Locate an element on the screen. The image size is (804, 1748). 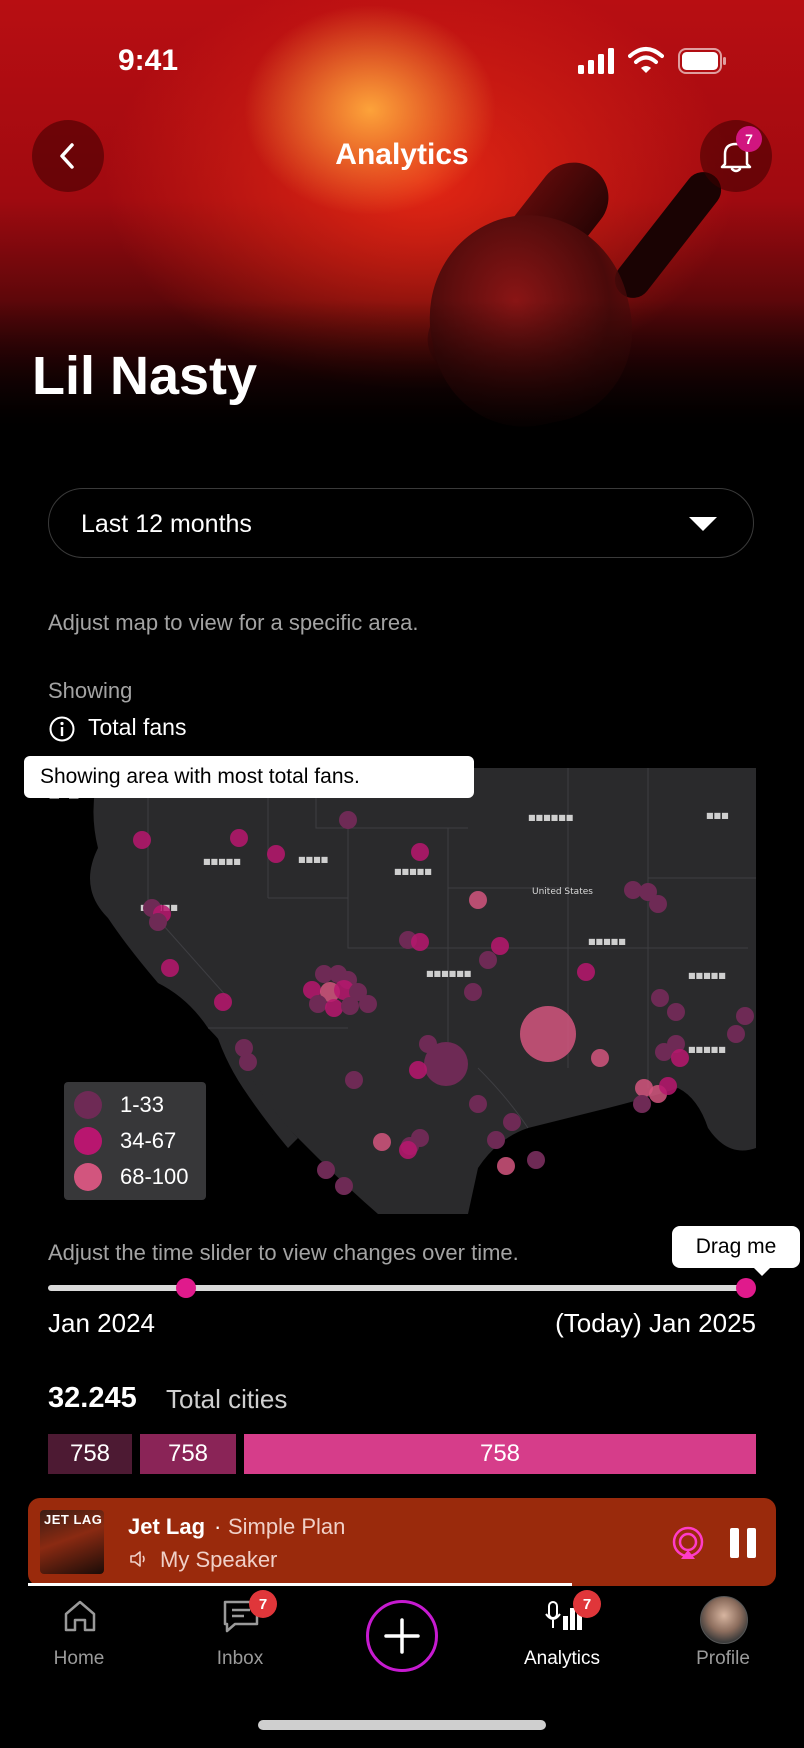
track-title: Jet Lag is located at coordinates (167, 1526).